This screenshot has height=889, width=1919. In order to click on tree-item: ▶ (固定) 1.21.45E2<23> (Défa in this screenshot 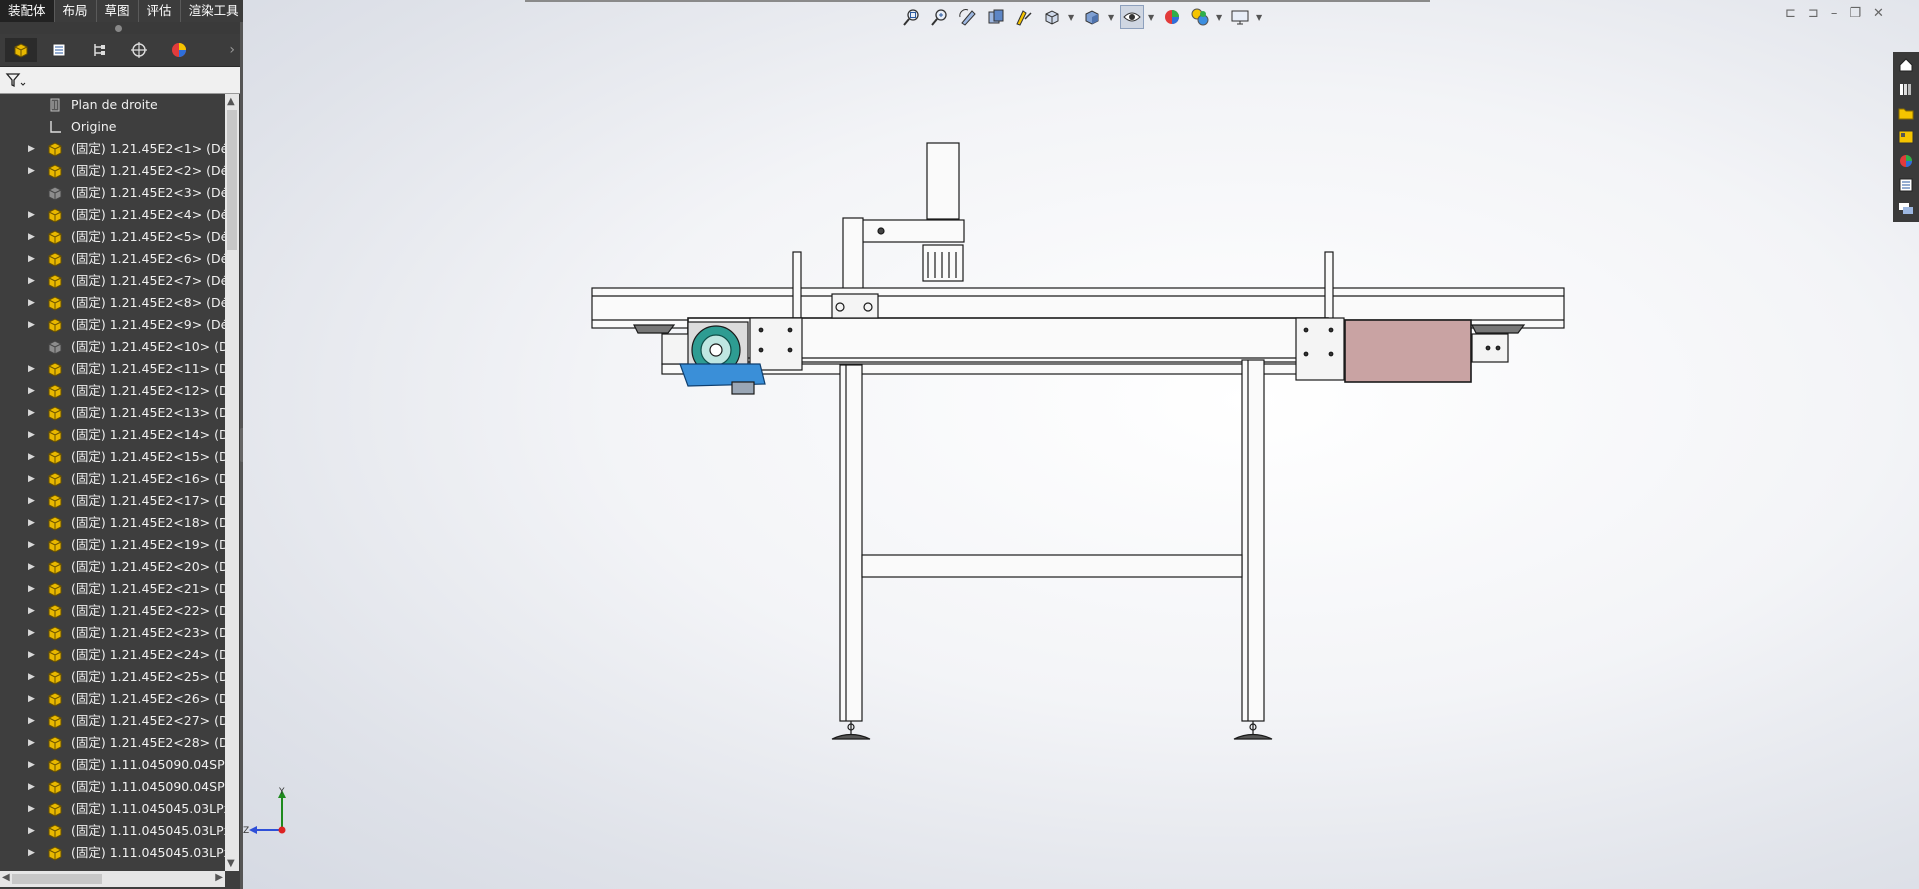, I will do `click(112, 633)`.